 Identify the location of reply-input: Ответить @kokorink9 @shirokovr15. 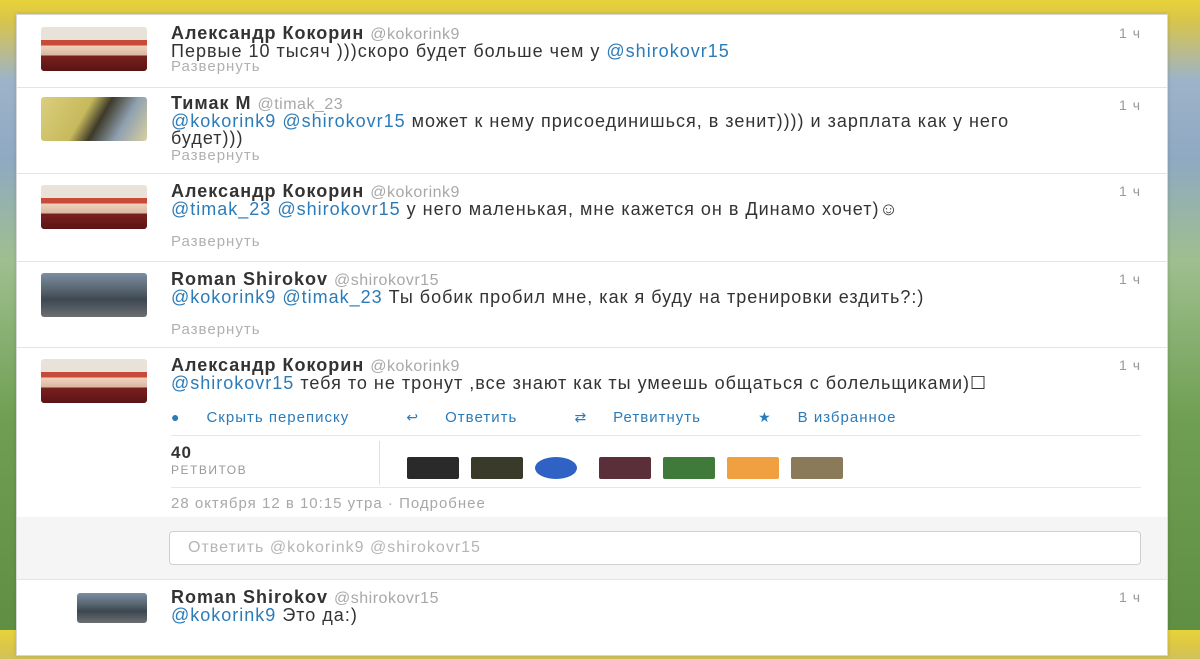
(655, 548).